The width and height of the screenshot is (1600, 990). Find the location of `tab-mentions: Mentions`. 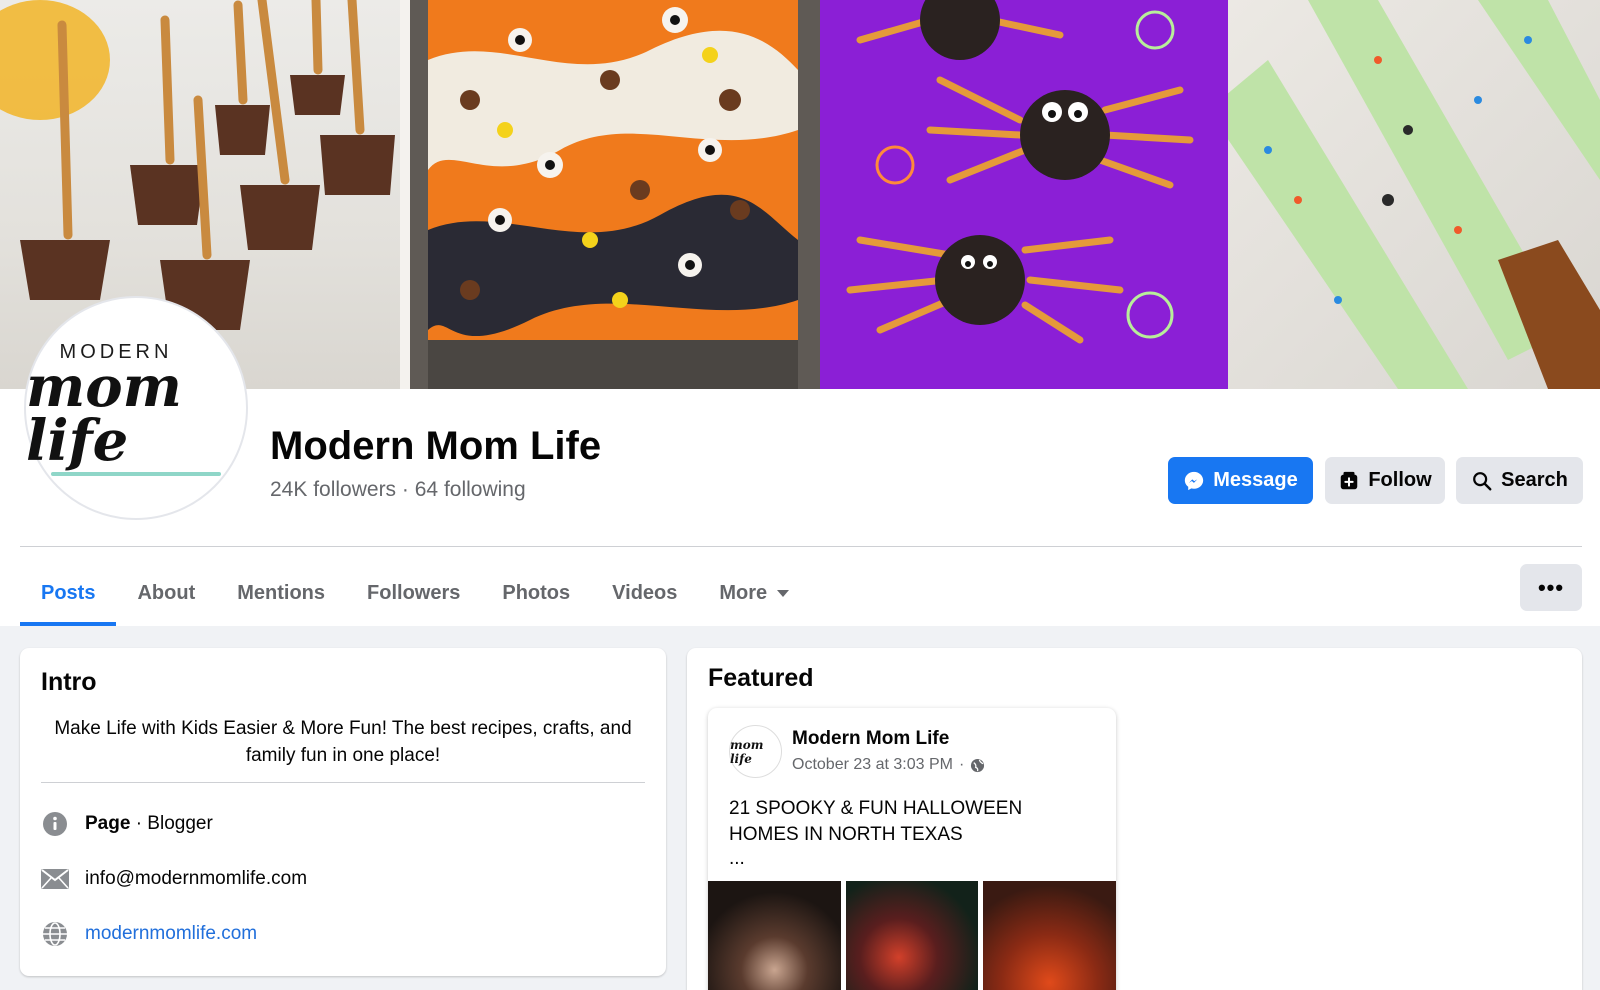

tab-mentions: Mentions is located at coordinates (281, 593).